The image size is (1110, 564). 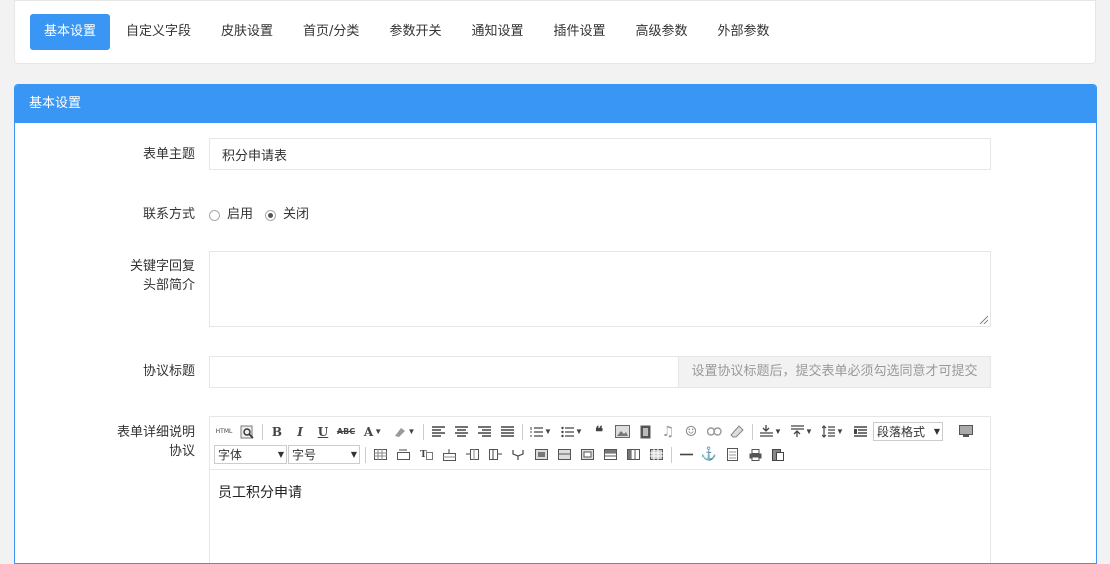 I want to click on contact-disable-radio: 关闭, so click(x=287, y=215).